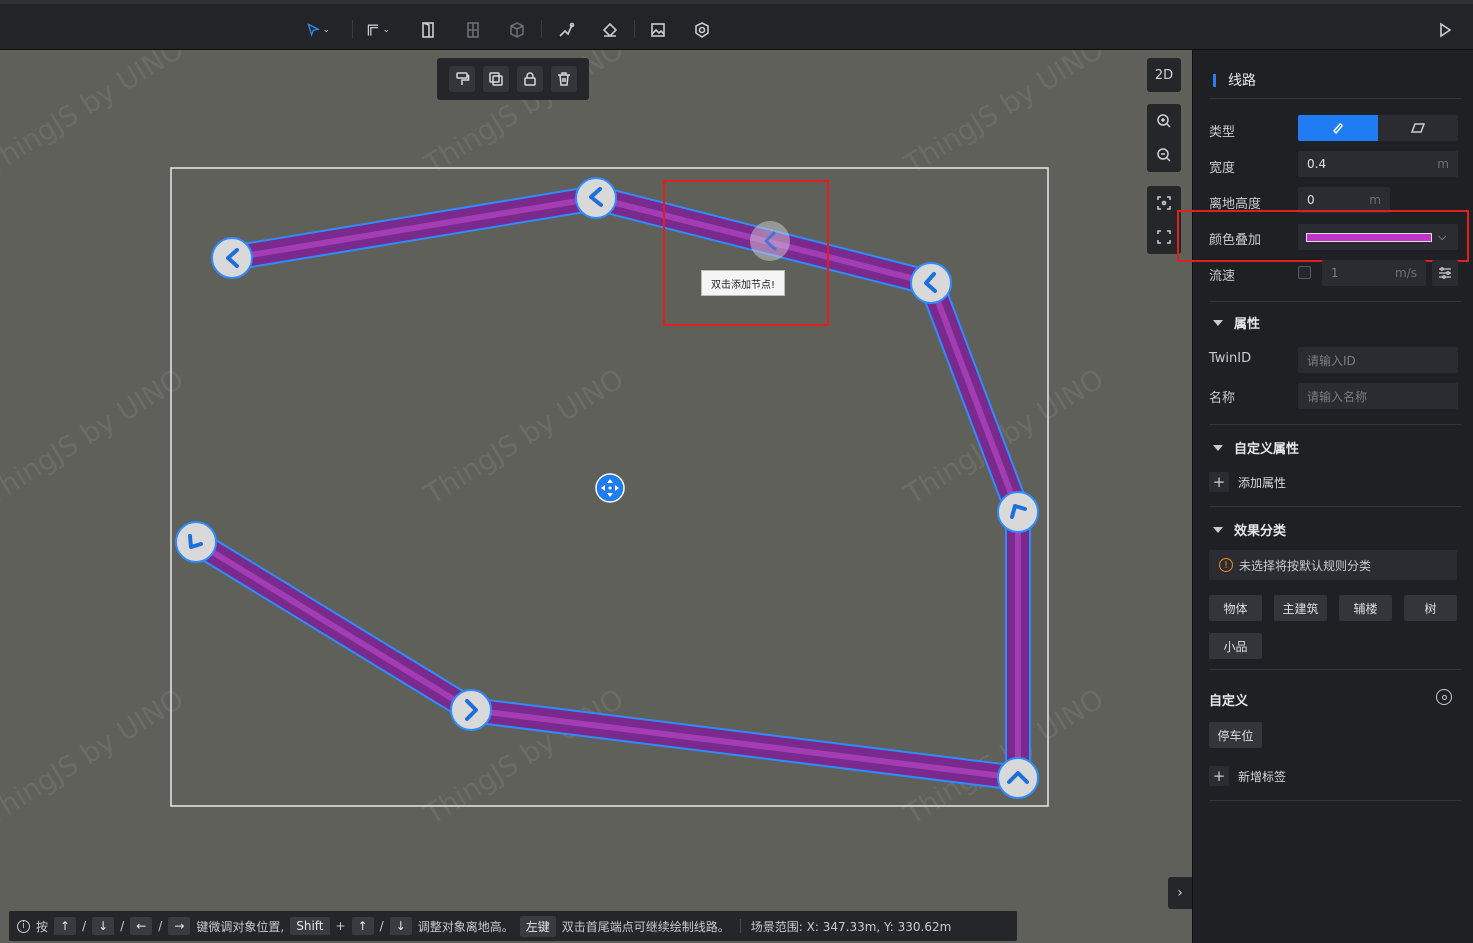 This screenshot has width=1473, height=943. What do you see at coordinates (1378, 396) in the screenshot?
I see `name-input: 请输入名称` at bounding box center [1378, 396].